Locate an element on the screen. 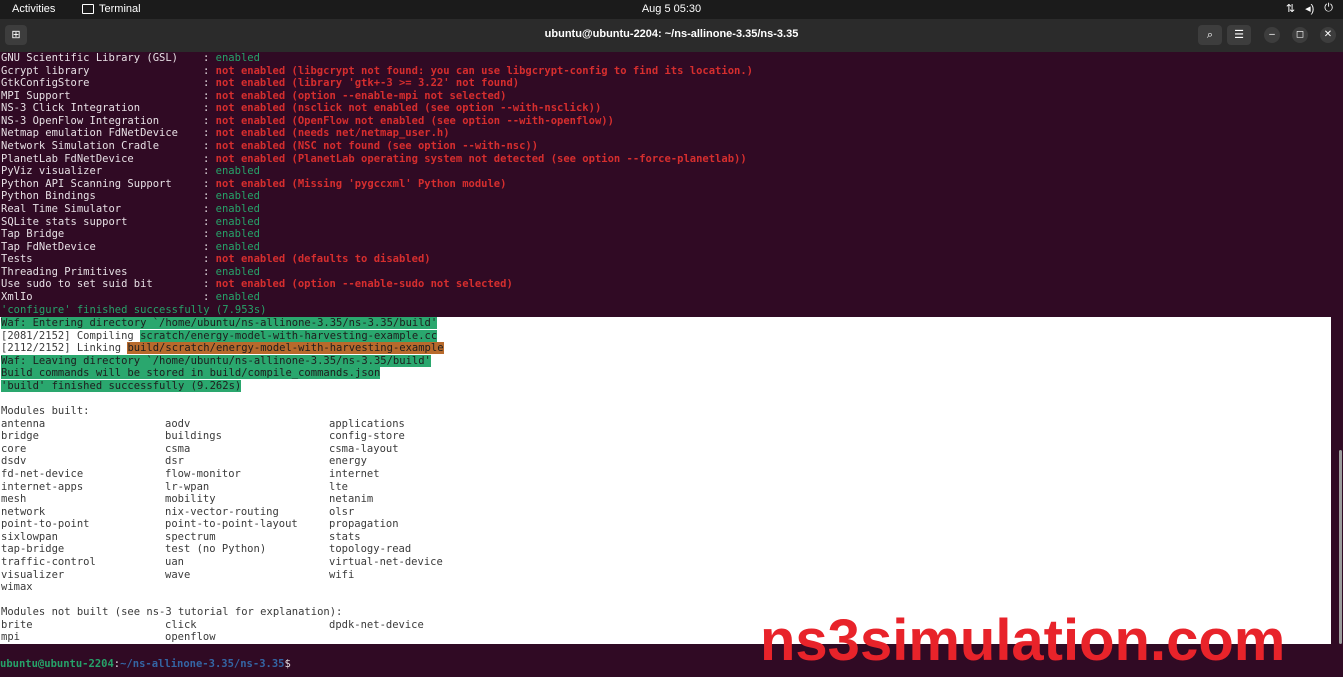 The height and width of the screenshot is (677, 1343). menu-button: ☰ is located at coordinates (1239, 35).